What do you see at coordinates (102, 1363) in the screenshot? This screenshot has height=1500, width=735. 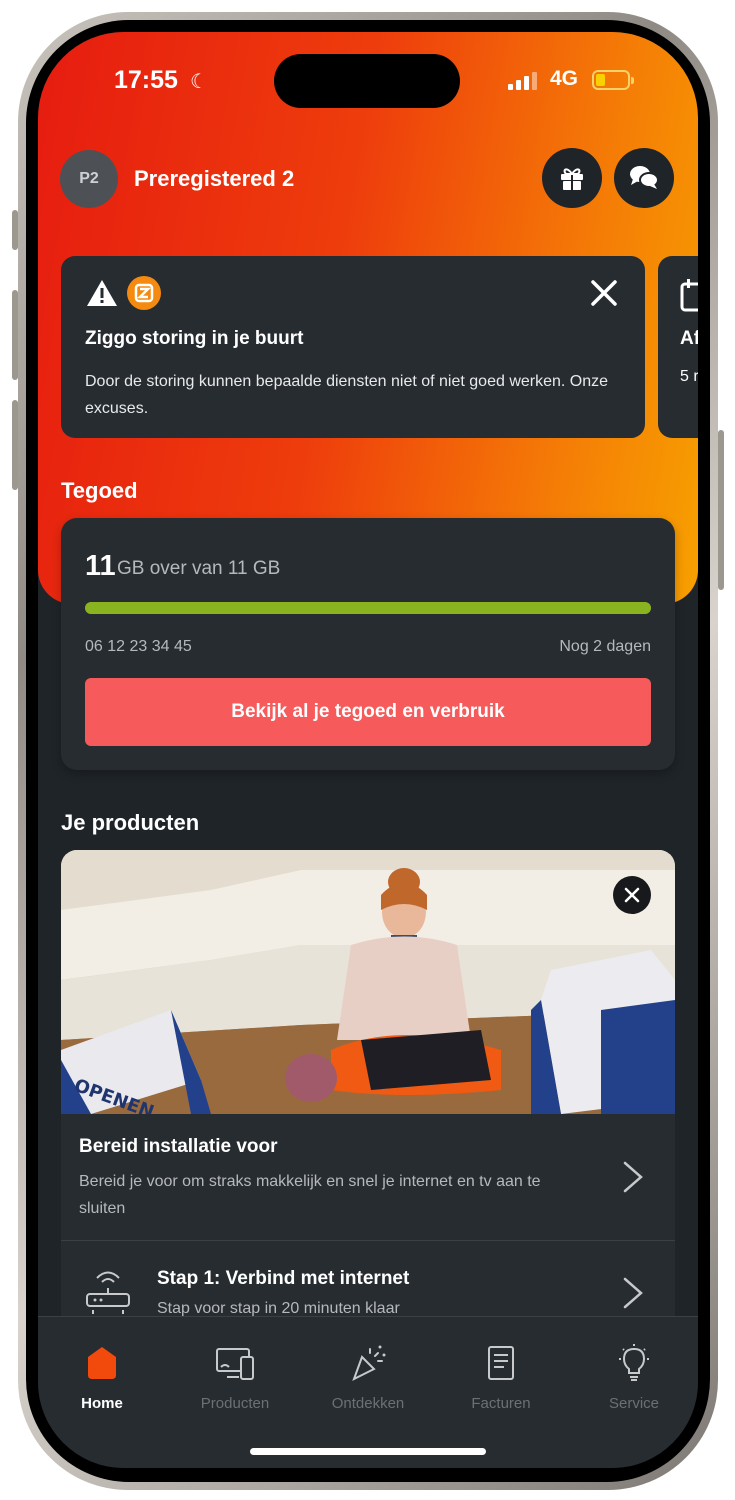 I see `home-icon` at bounding box center [102, 1363].